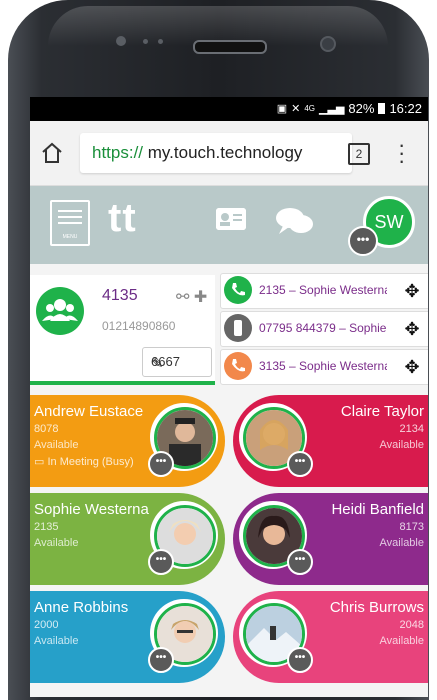 The image size is (437, 700). Describe the element at coordinates (382, 108) in the screenshot. I see `battery-icon` at that location.